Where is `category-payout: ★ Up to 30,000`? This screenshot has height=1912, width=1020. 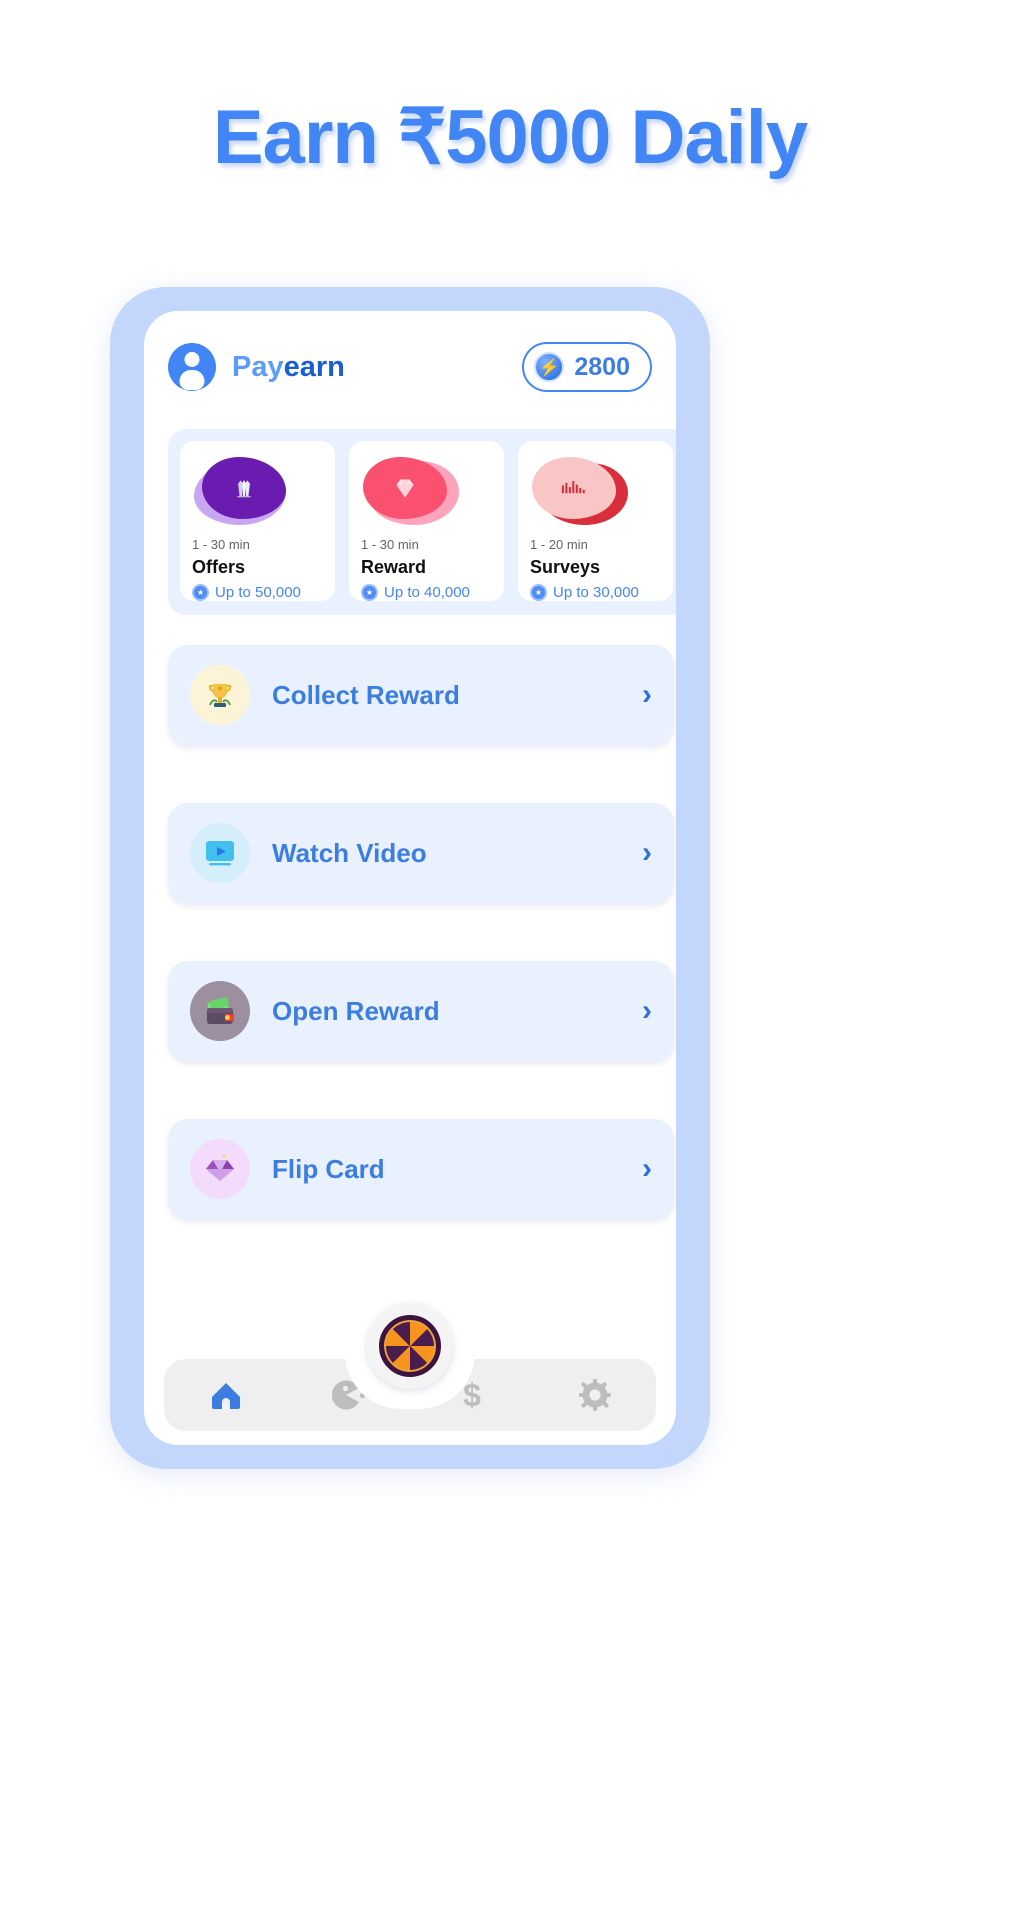
category-payout: ★ Up to 30,000 is located at coordinates (595, 592).